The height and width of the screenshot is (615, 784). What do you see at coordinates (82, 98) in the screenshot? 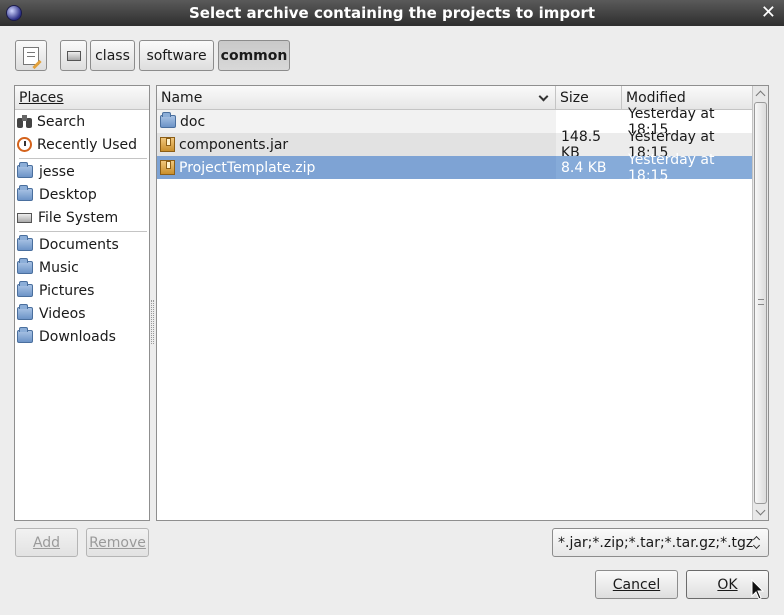
I see `places-header: Places` at bounding box center [82, 98].